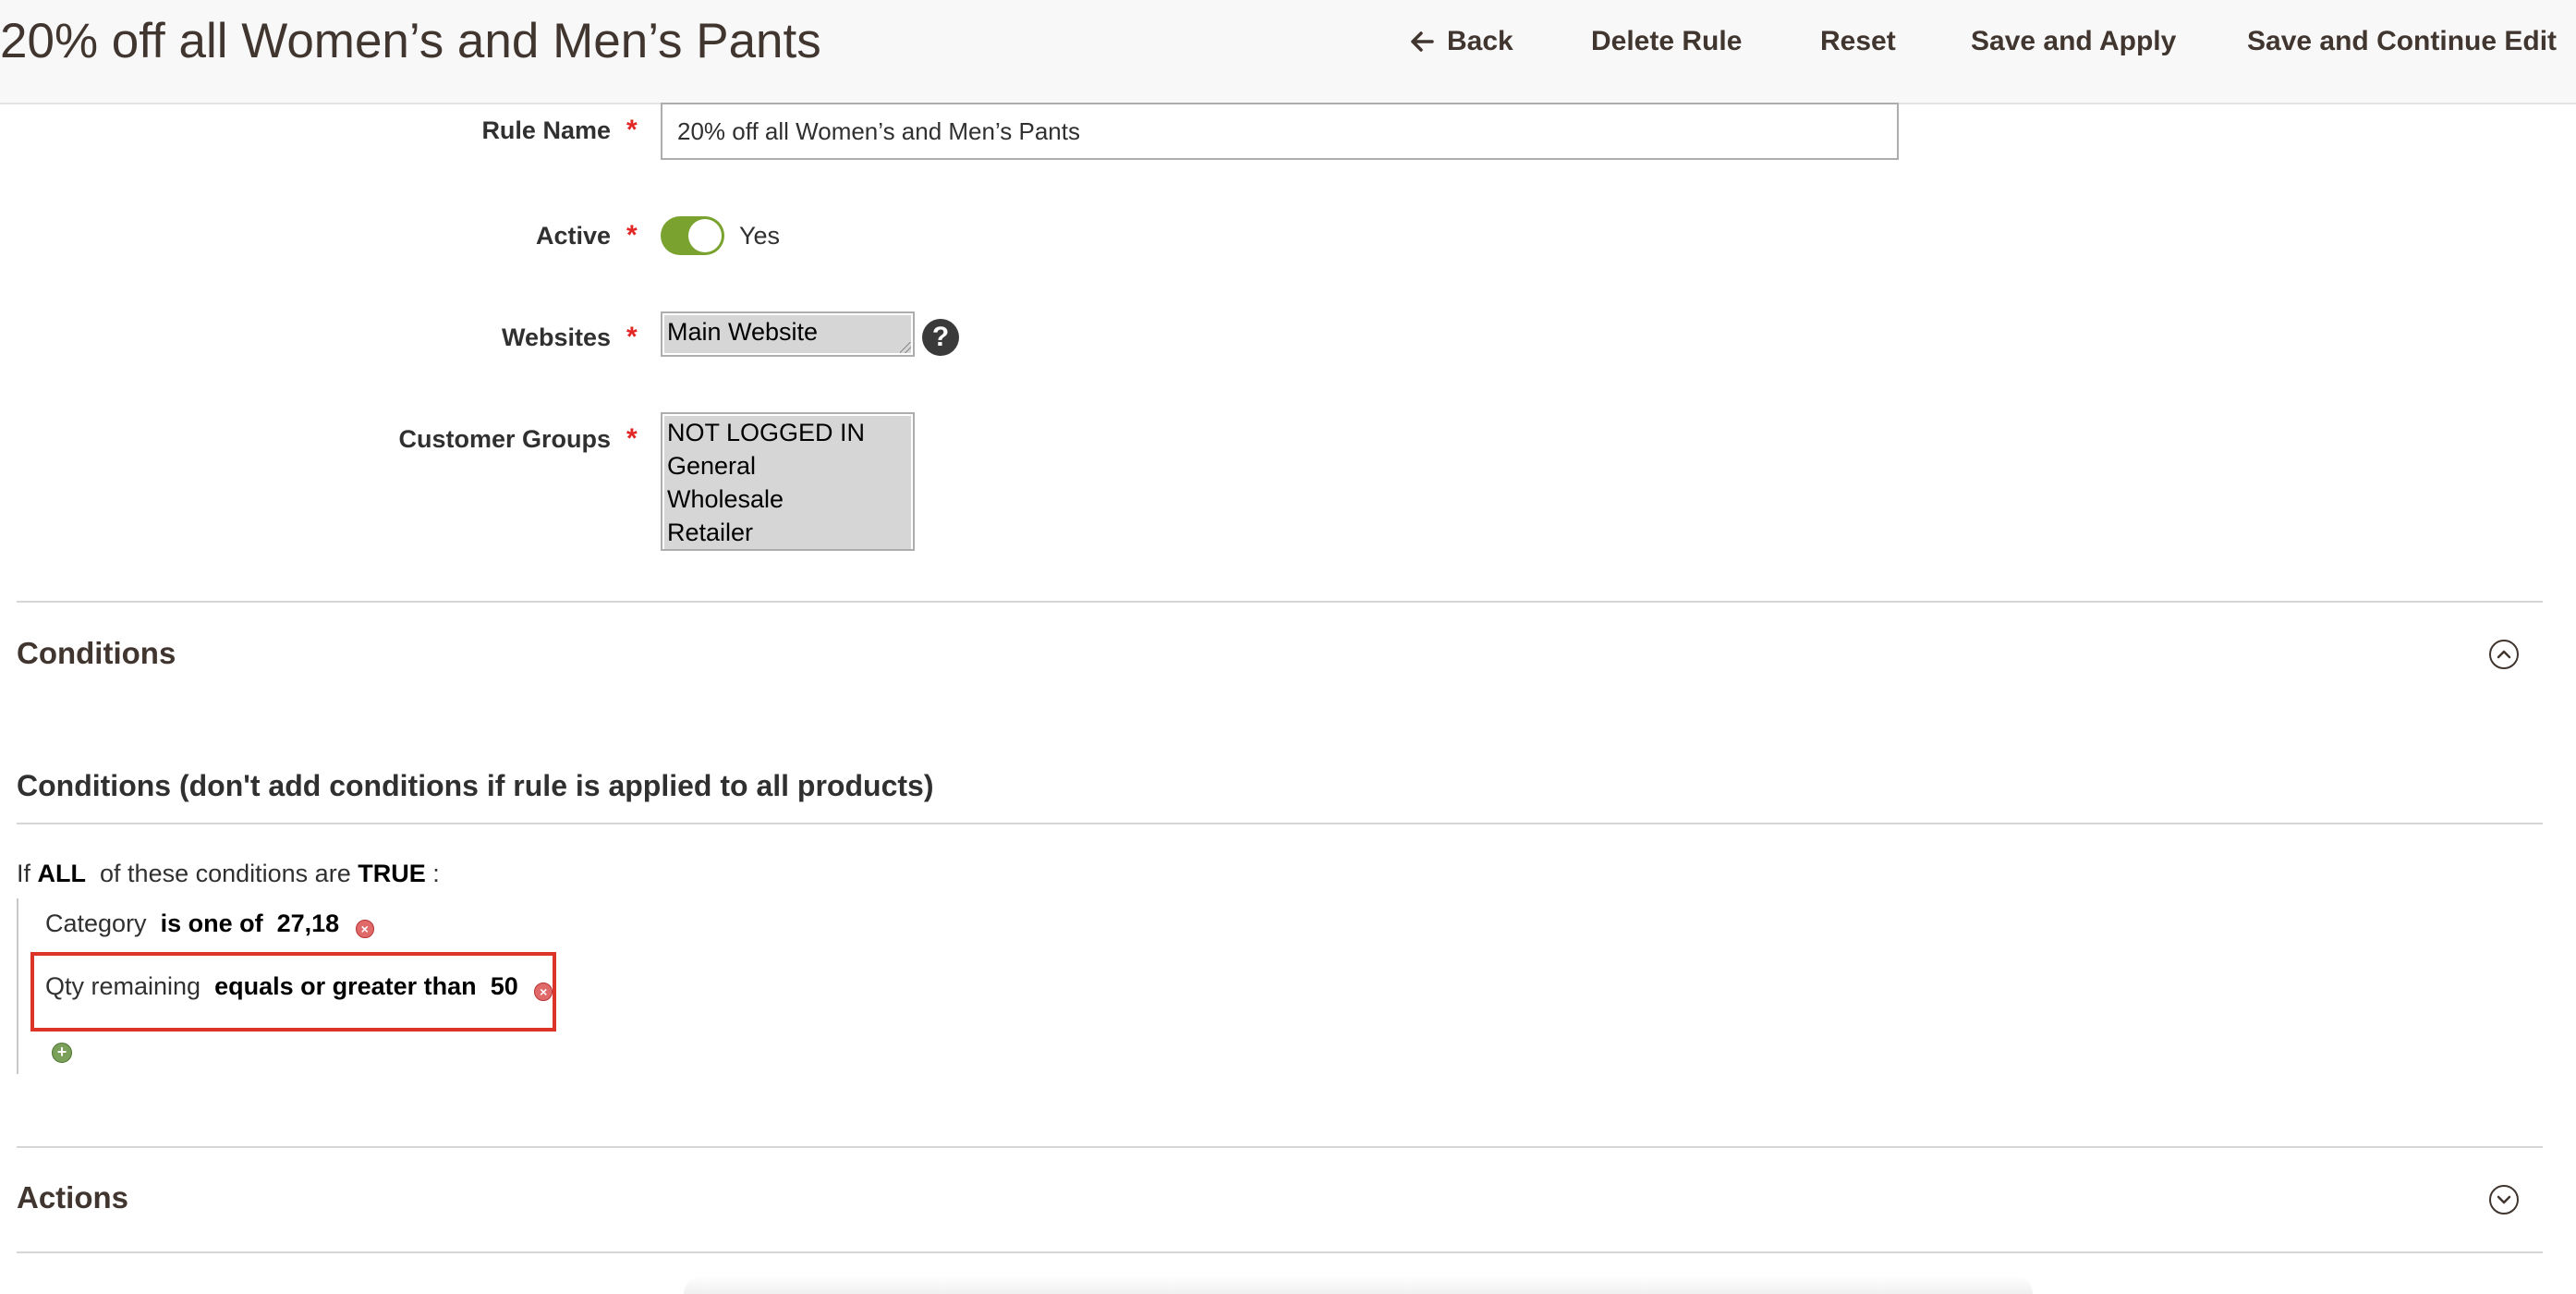  Describe the element at coordinates (2504, 654) in the screenshot. I see `collapse-section-icon` at that location.